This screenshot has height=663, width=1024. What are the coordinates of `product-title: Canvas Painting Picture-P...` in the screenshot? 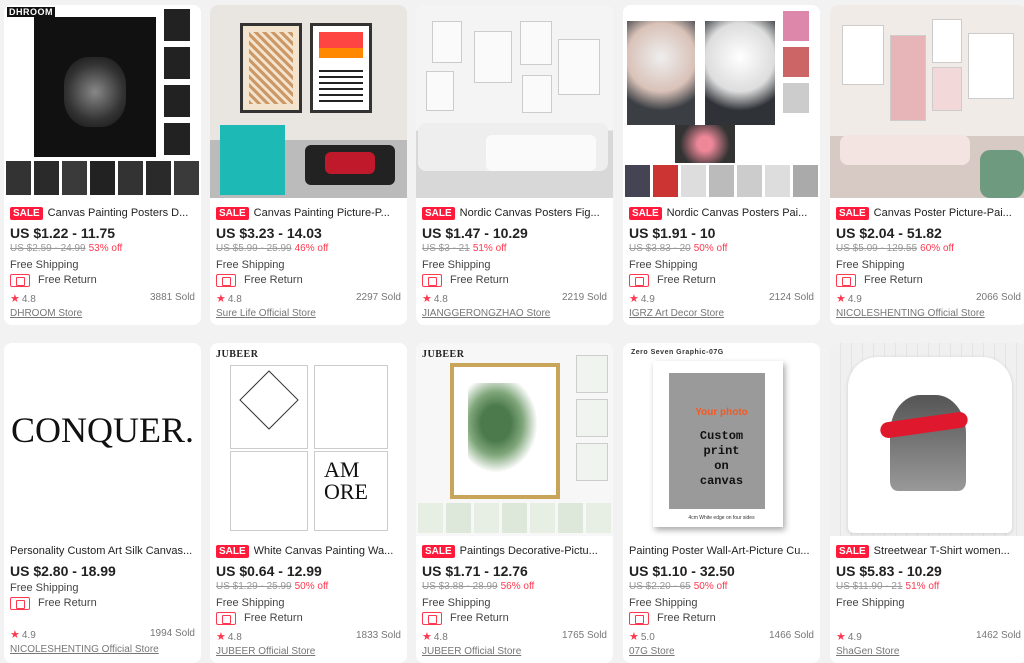 It's located at (322, 213).